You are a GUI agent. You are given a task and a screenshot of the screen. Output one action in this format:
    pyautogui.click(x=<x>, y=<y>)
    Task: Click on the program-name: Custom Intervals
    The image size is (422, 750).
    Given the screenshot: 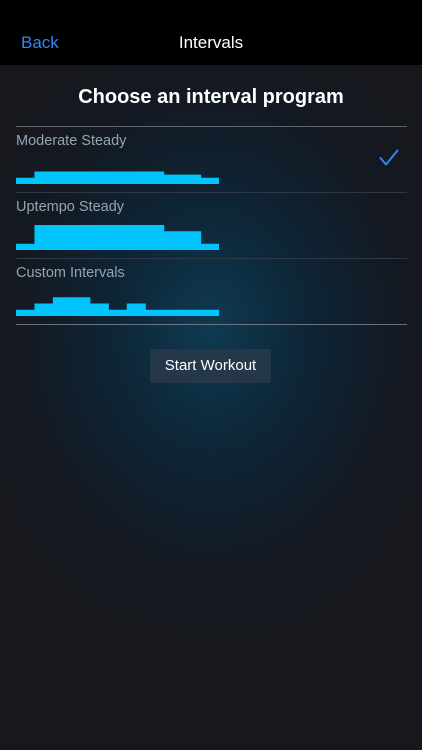 What is the action you would take?
    pyautogui.click(x=70, y=273)
    